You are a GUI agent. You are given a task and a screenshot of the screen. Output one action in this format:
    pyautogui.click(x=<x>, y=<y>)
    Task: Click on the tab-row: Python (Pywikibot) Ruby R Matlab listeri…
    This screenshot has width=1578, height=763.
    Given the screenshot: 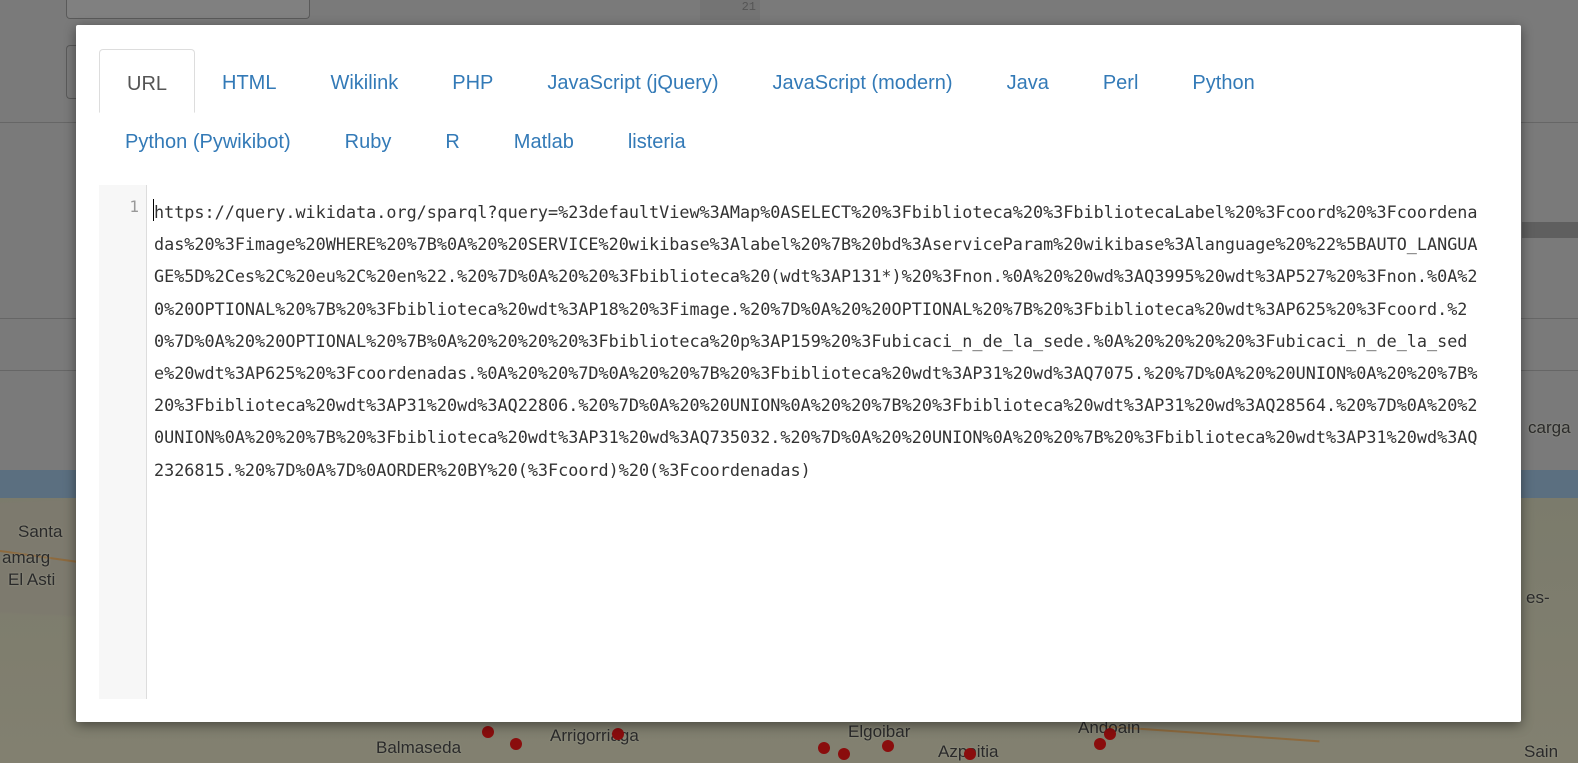 What is the action you would take?
    pyautogui.click(x=406, y=149)
    